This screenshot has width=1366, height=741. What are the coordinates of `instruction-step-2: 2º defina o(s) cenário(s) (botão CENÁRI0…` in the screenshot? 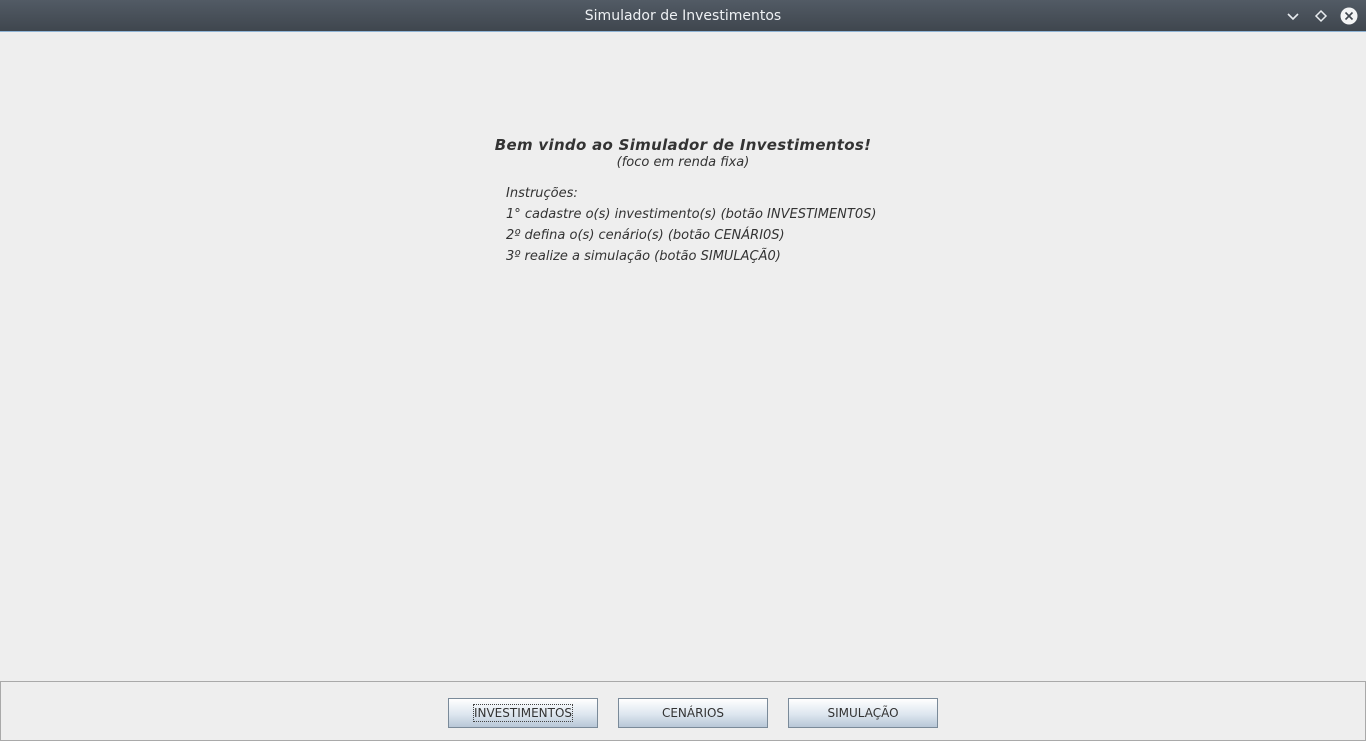 It's located at (645, 235).